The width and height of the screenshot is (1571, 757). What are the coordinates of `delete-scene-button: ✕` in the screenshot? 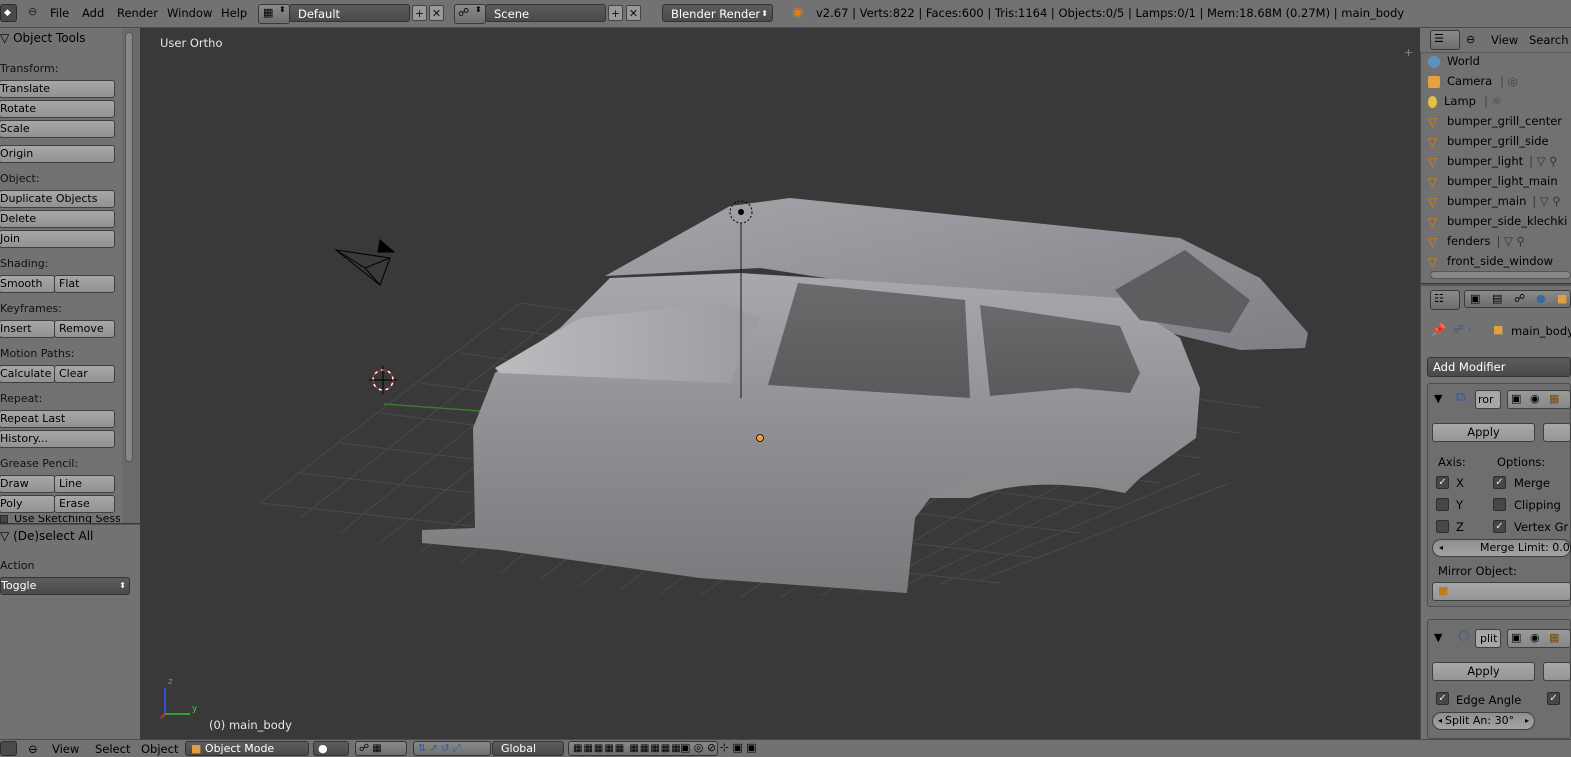 It's located at (633, 13).